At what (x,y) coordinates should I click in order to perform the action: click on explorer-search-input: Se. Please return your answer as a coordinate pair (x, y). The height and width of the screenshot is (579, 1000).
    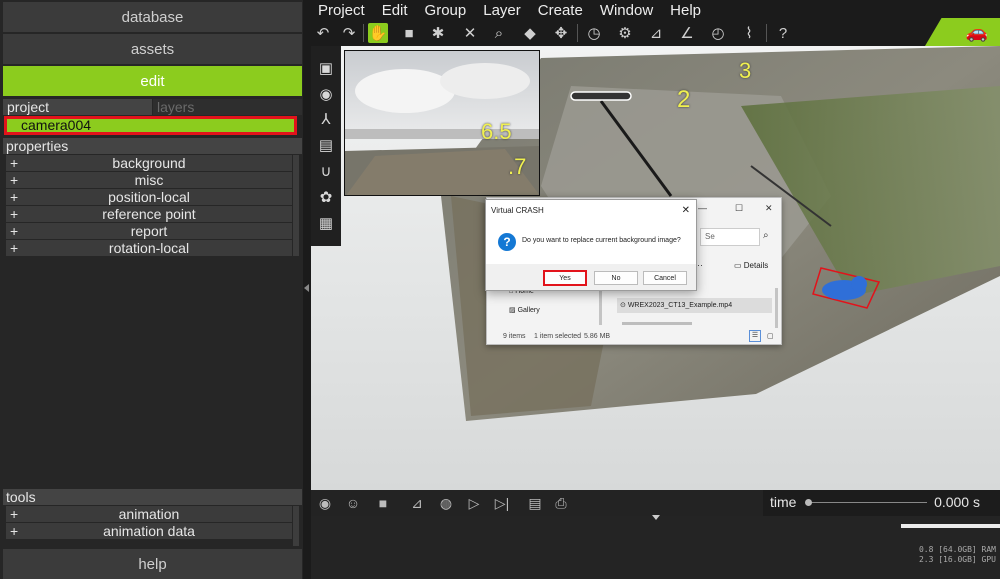
    Looking at the image, I should click on (730, 237).